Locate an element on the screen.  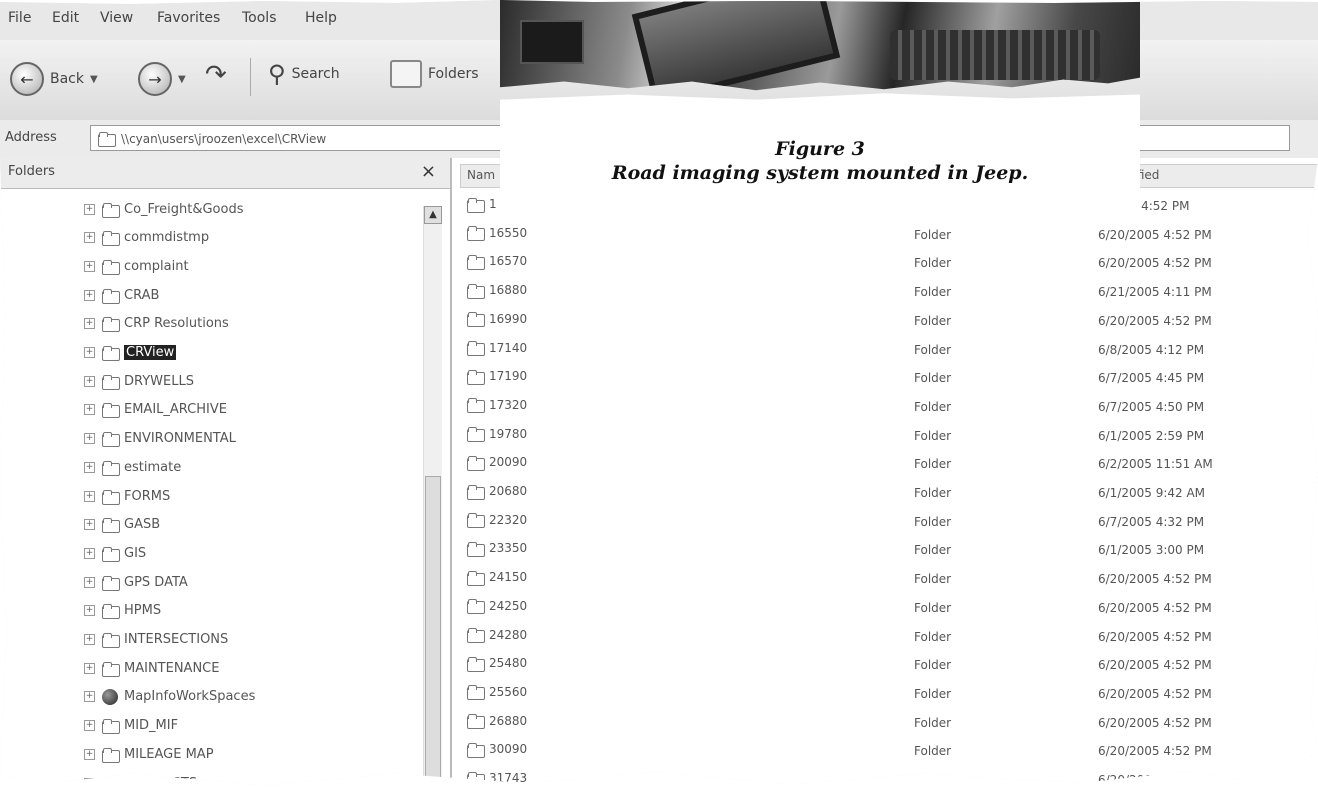
menu-file: File is located at coordinates (19, 18).